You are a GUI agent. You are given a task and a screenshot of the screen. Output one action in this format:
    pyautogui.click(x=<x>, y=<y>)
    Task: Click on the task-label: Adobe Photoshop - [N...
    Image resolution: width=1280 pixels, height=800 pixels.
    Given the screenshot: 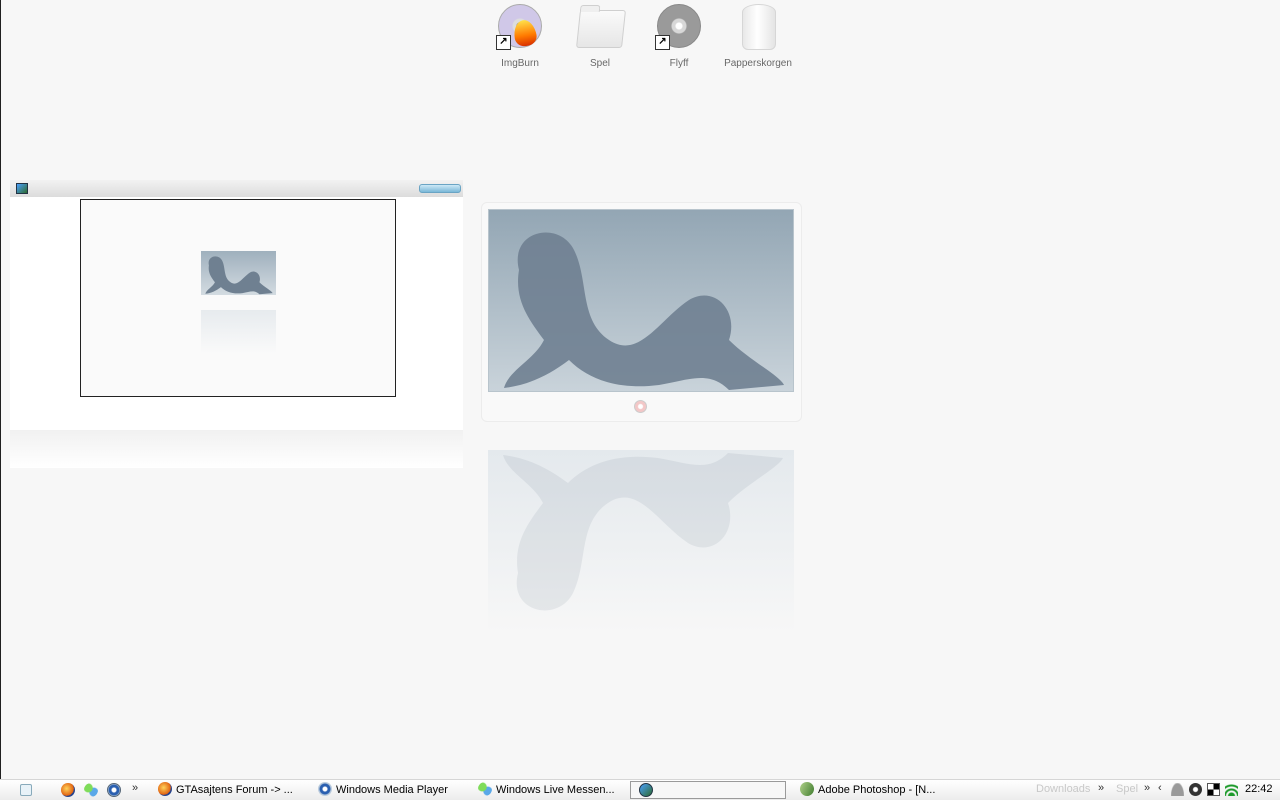 What is the action you would take?
    pyautogui.click(x=877, y=790)
    